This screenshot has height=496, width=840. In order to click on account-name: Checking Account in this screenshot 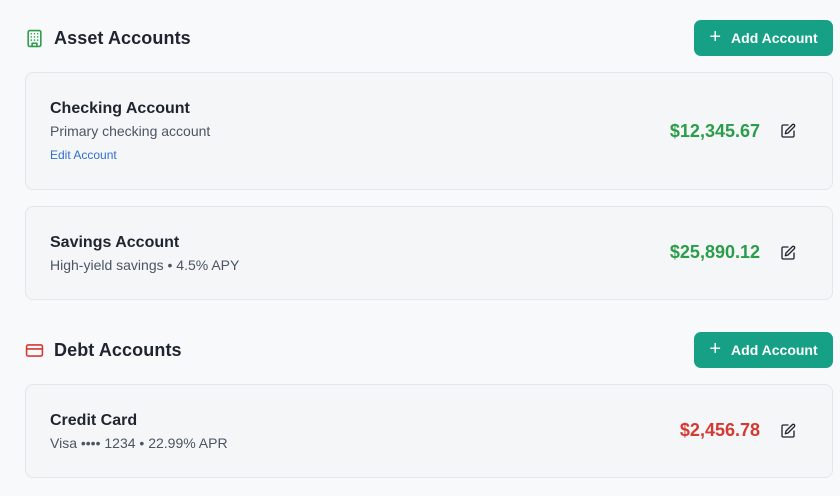, I will do `click(120, 108)`.